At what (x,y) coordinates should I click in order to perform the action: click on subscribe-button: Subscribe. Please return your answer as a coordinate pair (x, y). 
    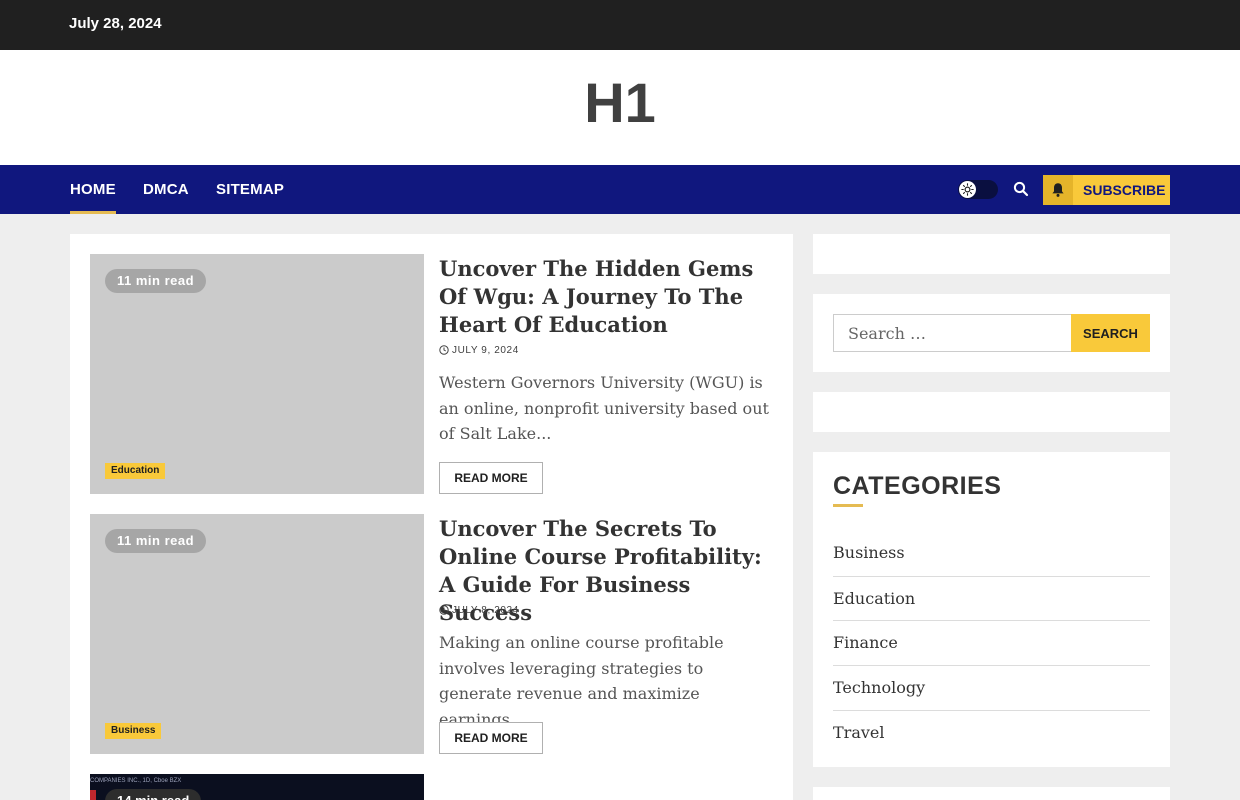
    Looking at the image, I should click on (1106, 190).